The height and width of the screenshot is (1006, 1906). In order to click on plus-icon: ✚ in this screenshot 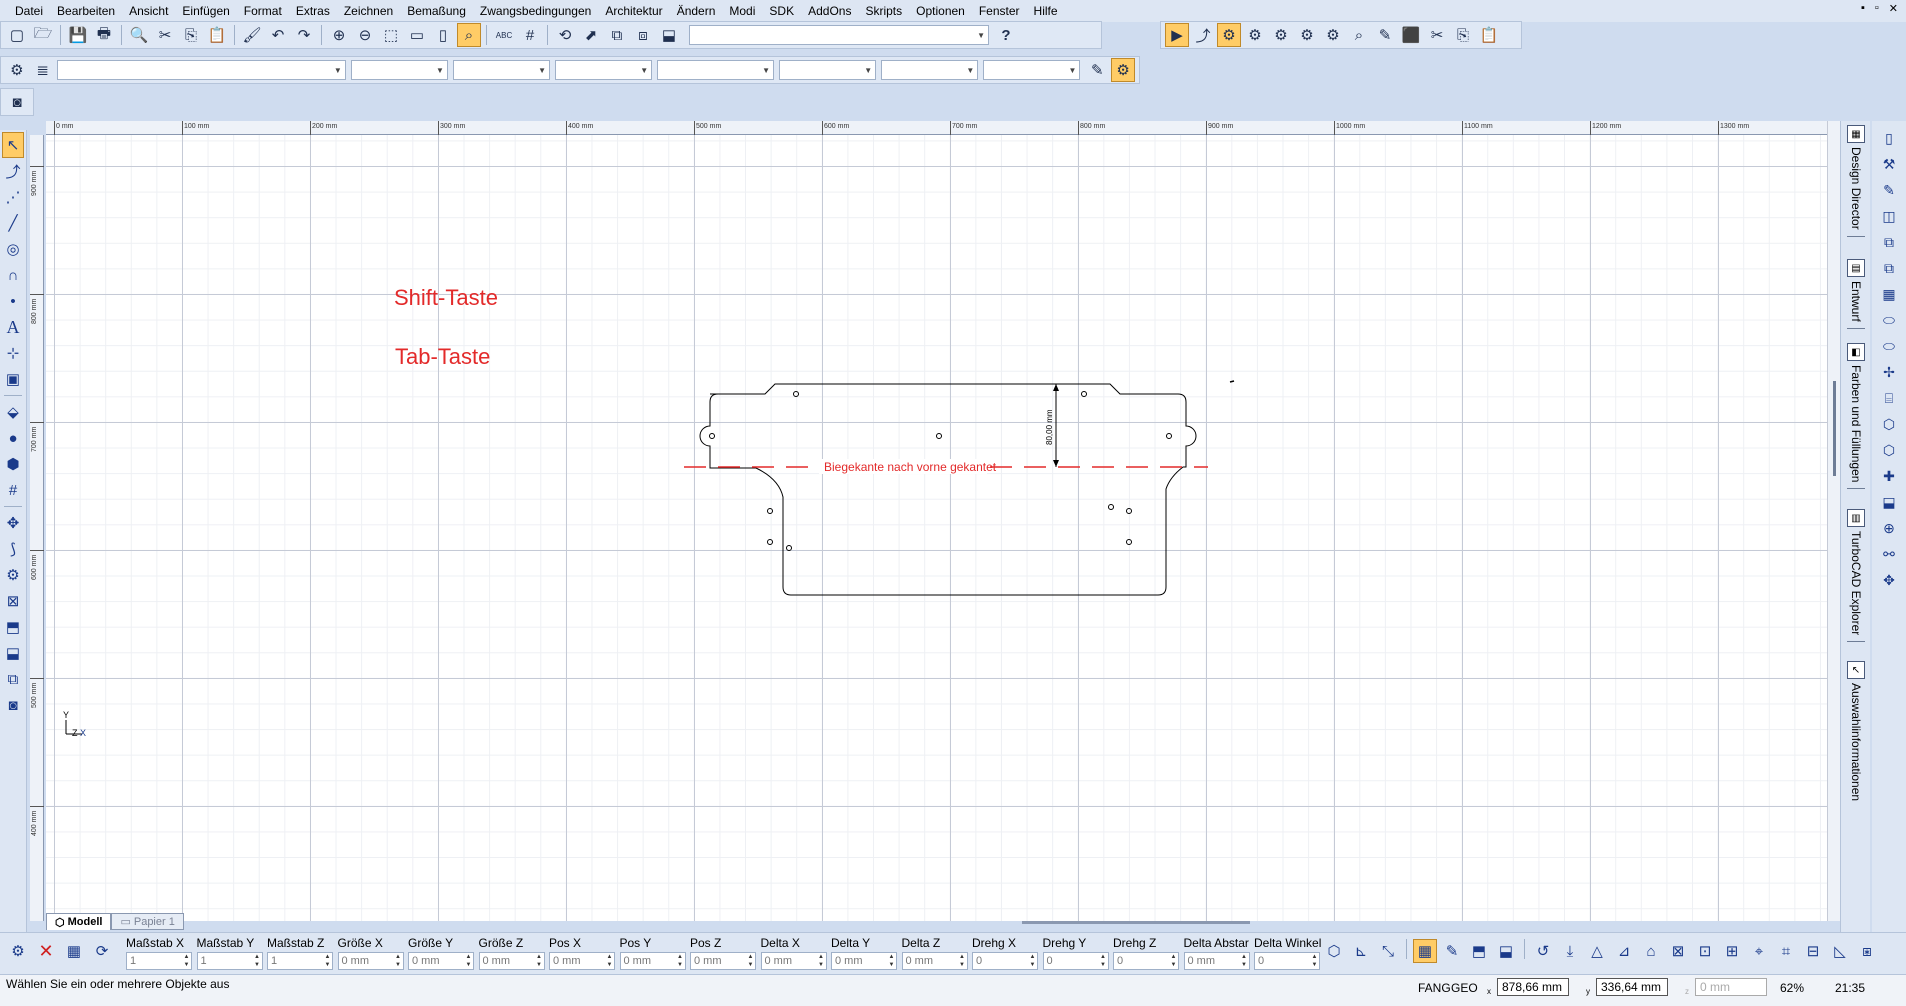, I will do `click(1889, 476)`.